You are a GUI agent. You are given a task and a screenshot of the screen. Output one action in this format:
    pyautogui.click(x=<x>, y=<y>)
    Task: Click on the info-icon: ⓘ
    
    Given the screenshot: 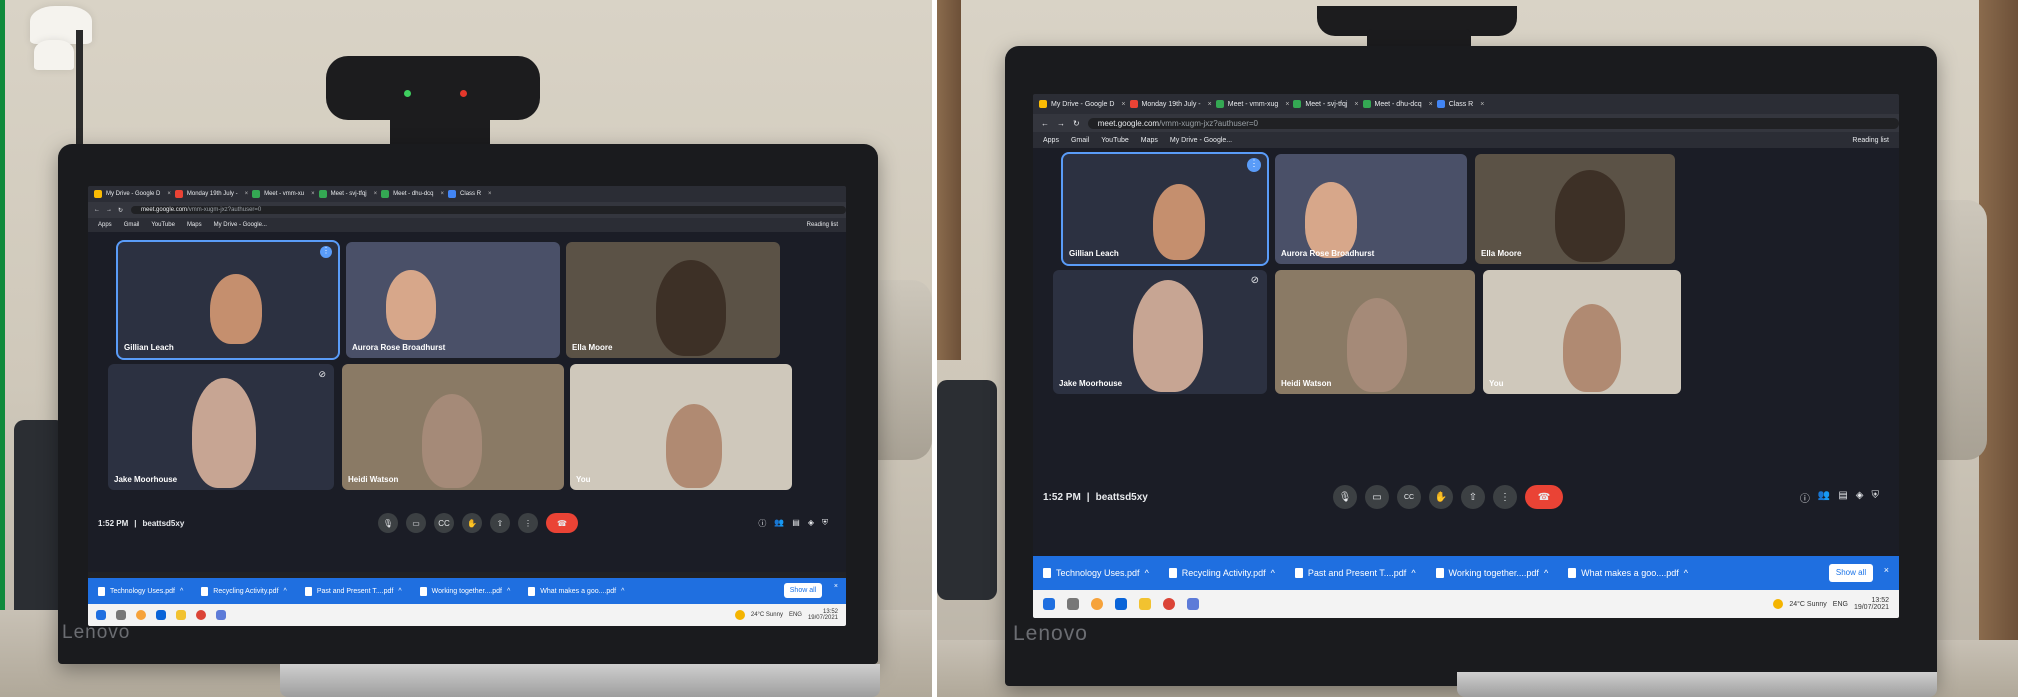 What is the action you would take?
    pyautogui.click(x=1805, y=497)
    